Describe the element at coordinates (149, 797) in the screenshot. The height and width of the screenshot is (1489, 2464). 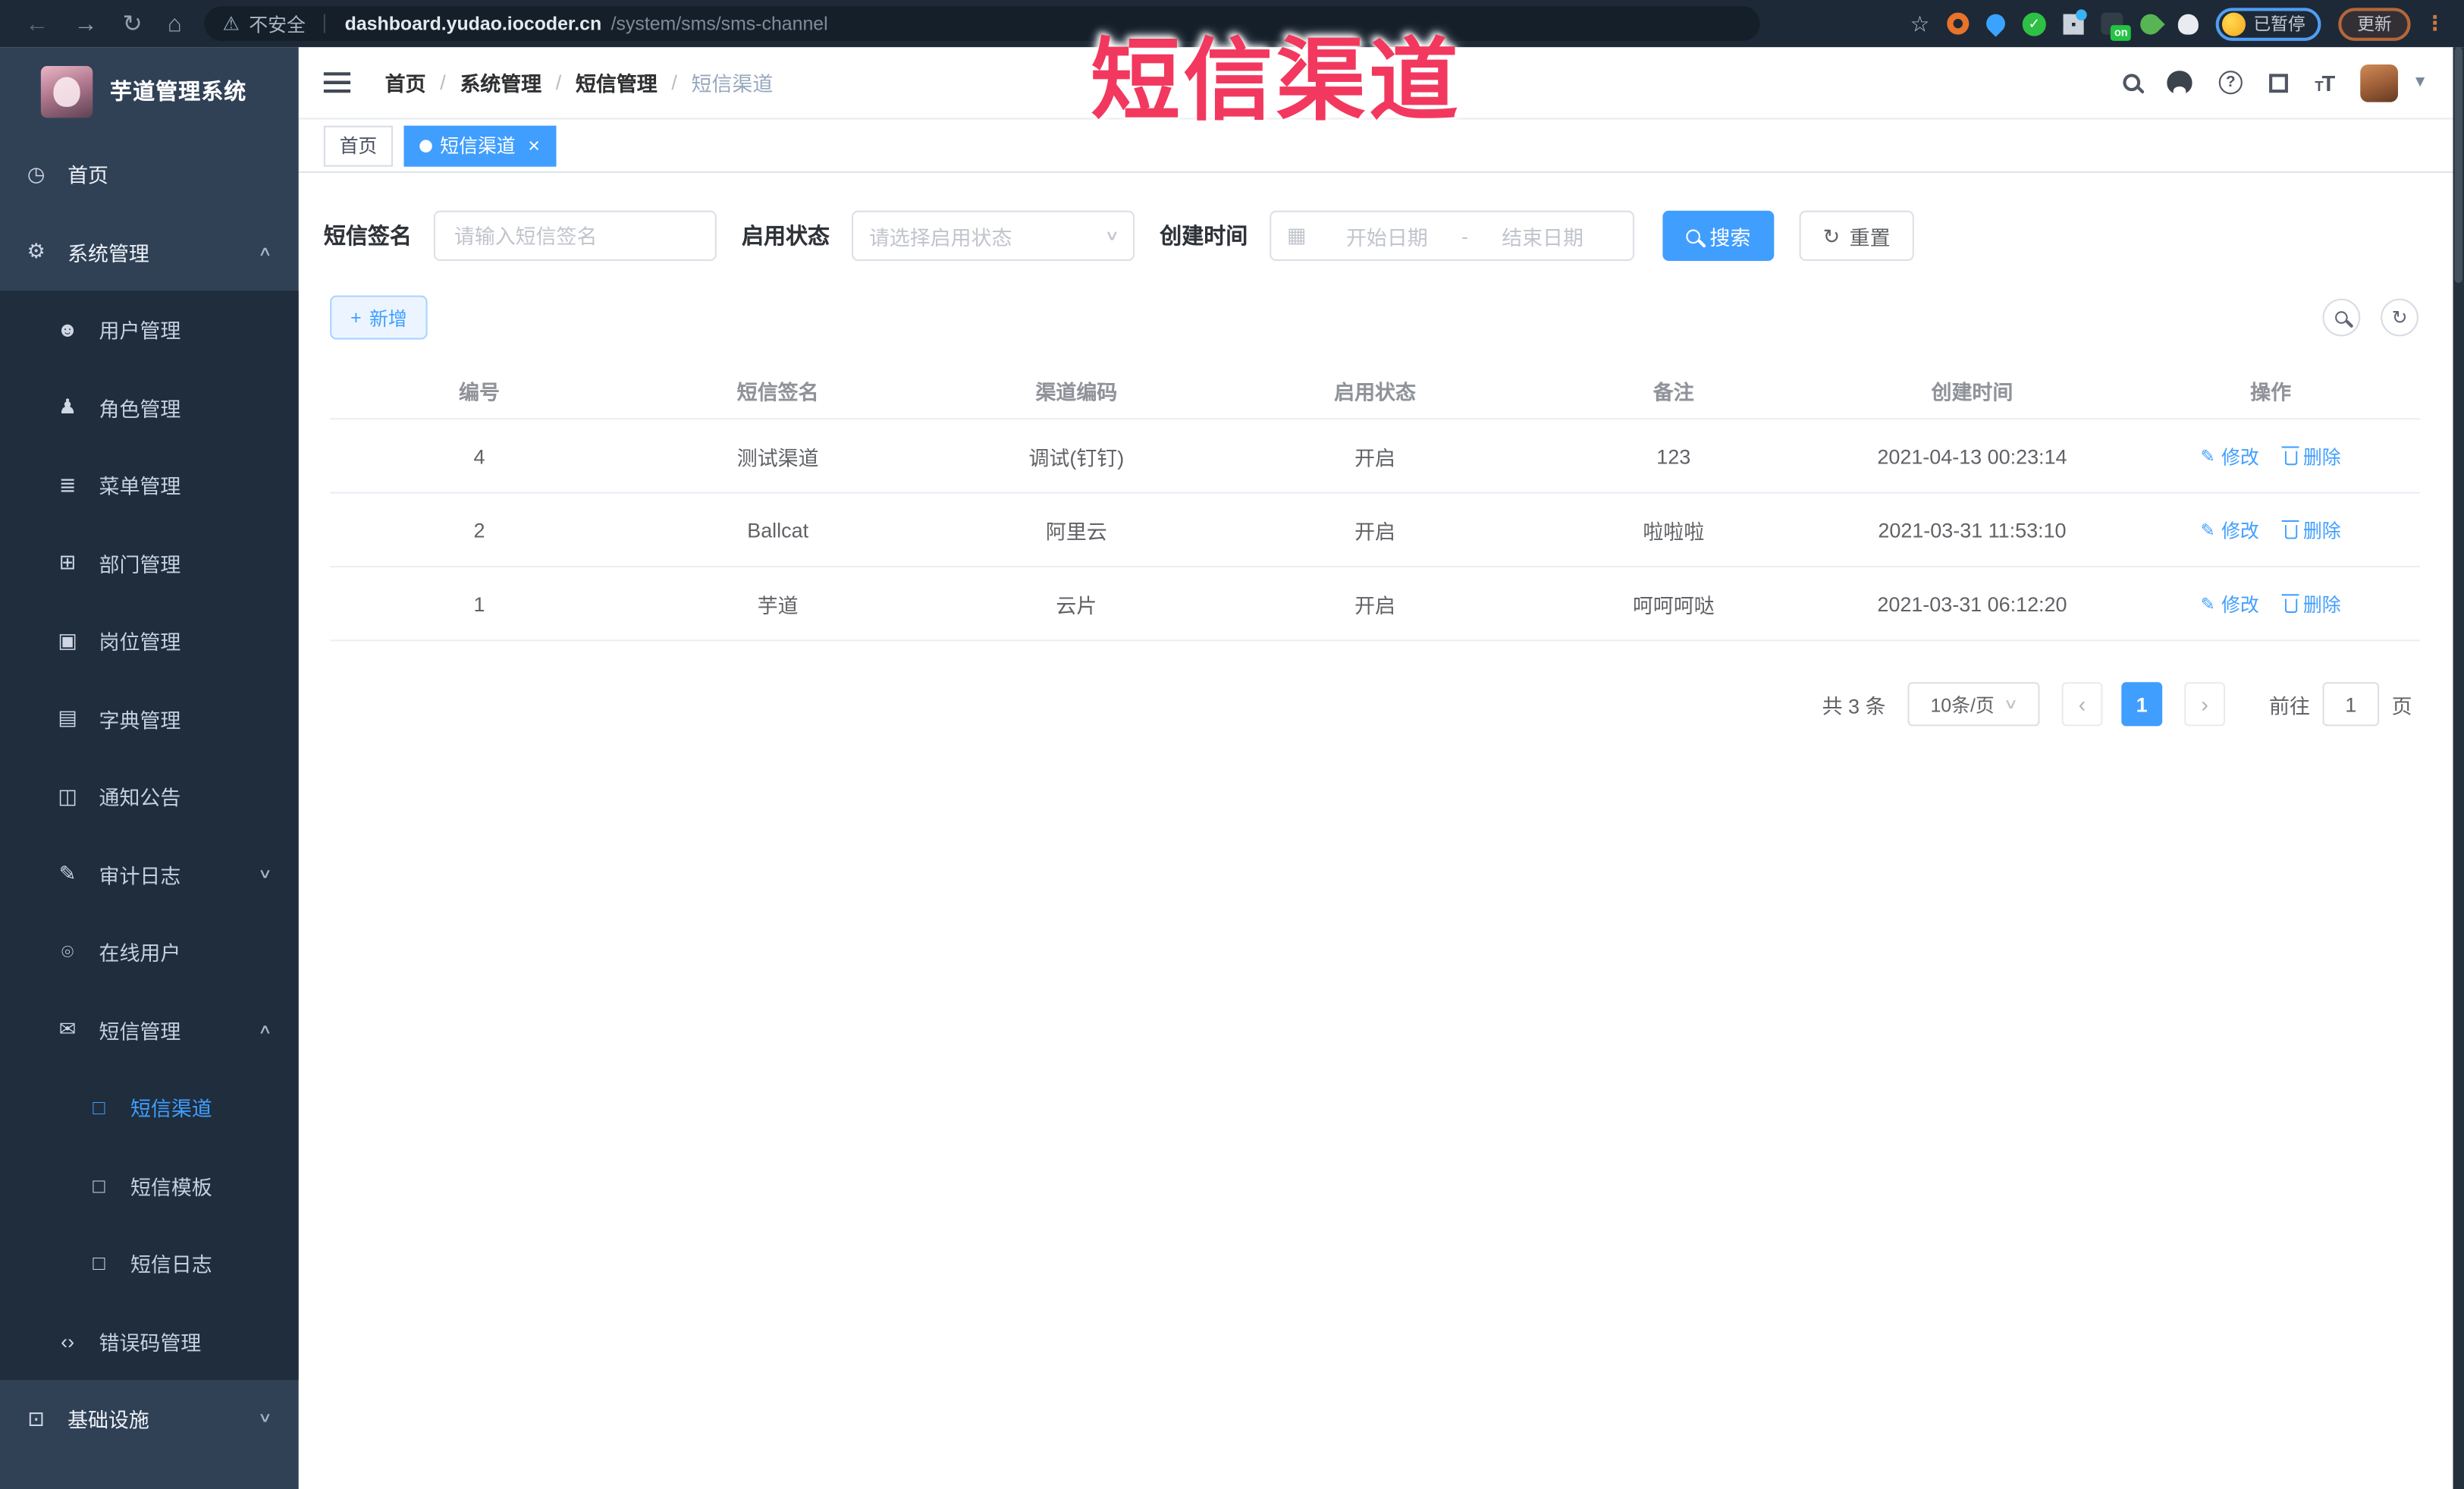
I see `sidebar-item-notices: ◫ 通知公告` at that location.